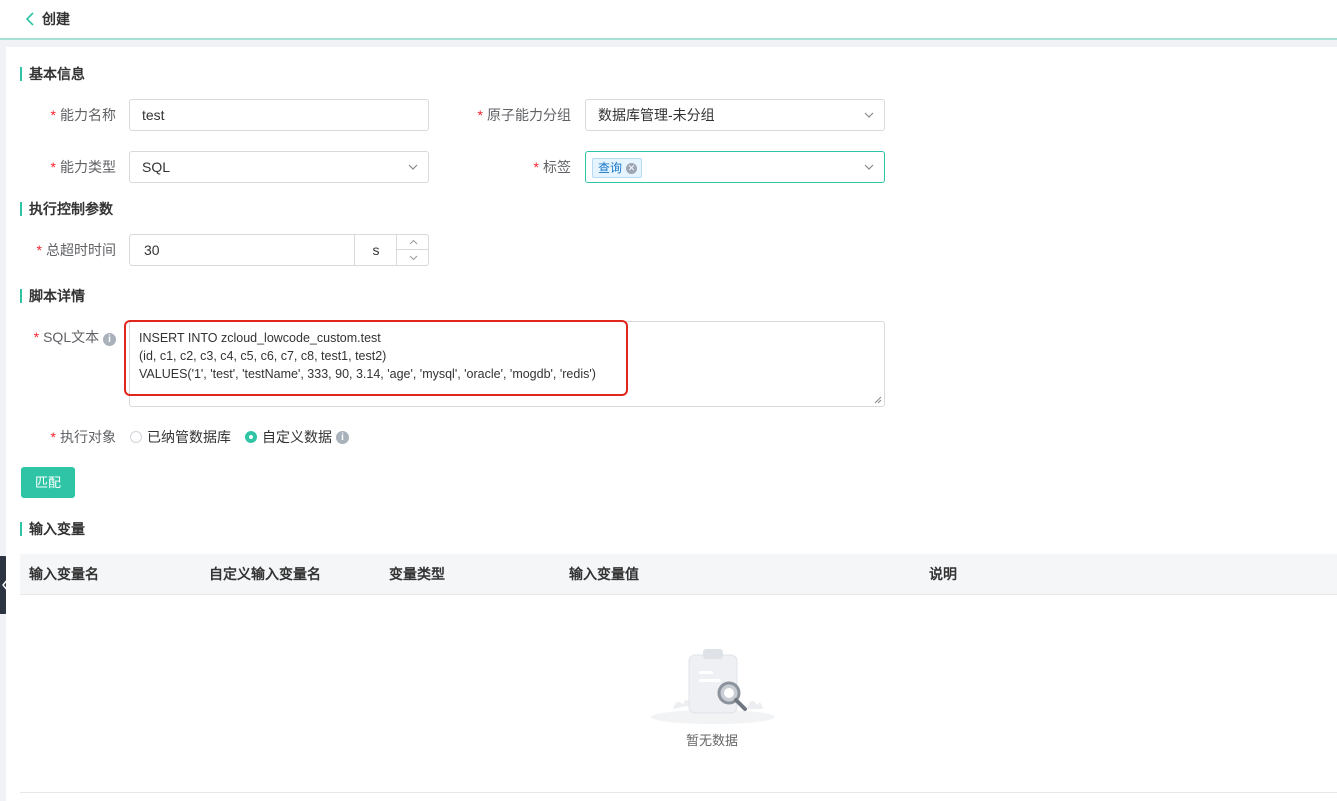  I want to click on name-input: test, so click(279, 115).